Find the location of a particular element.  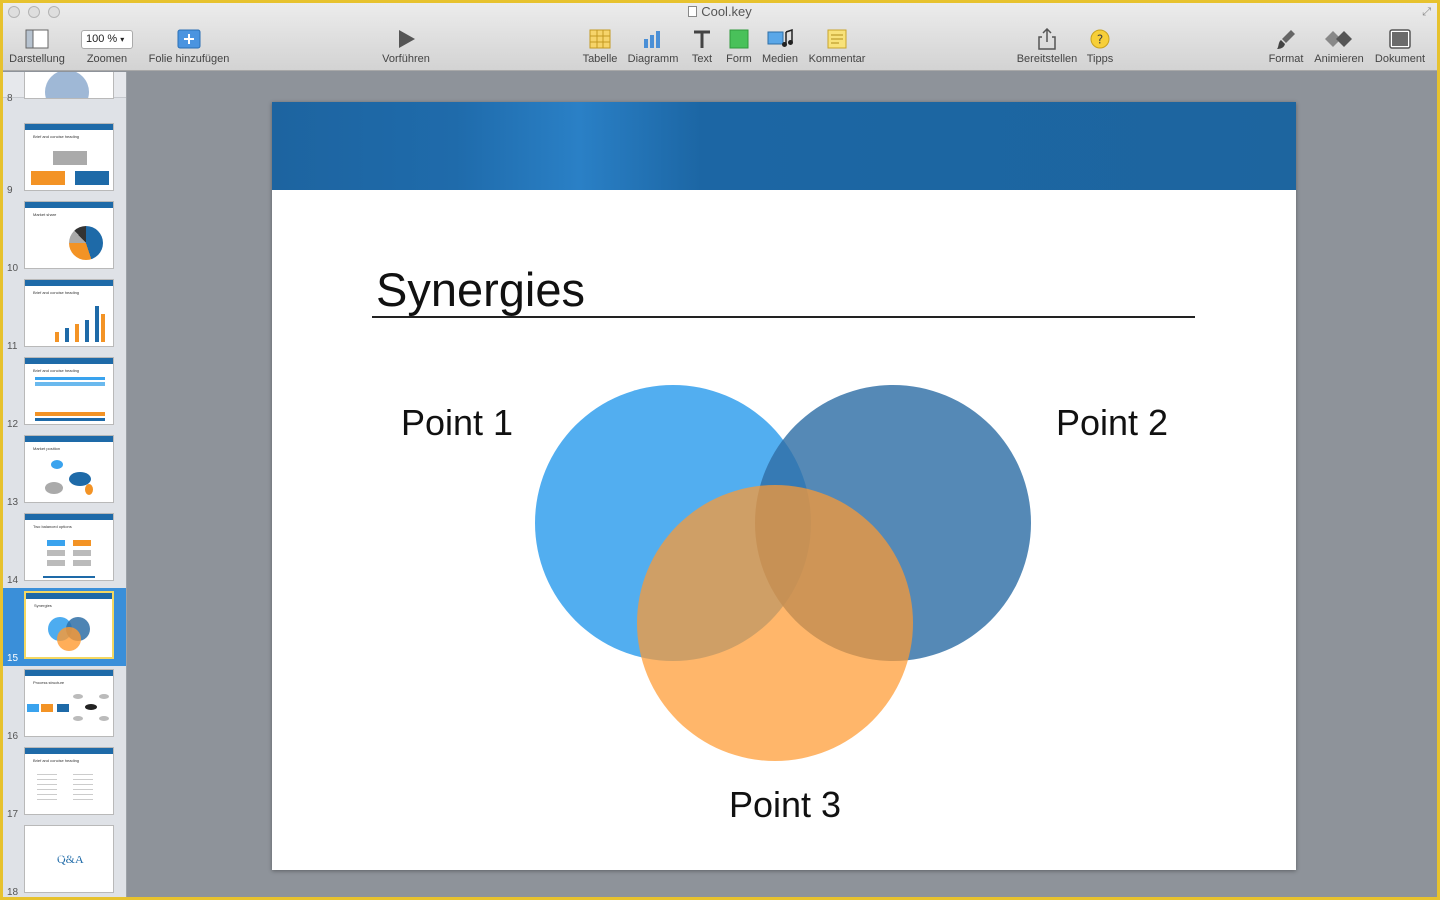

play-button: Vorführen is located at coordinates (406, 45).